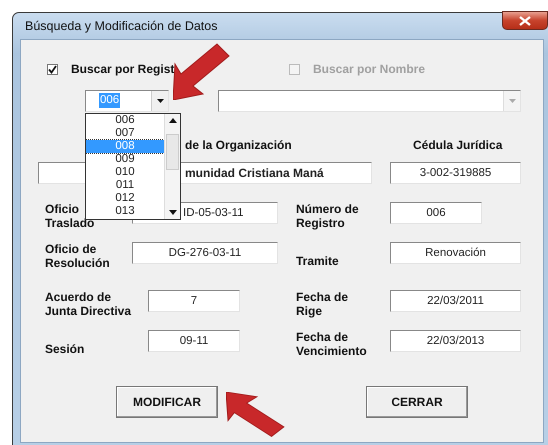 This screenshot has height=445, width=548. I want to click on field-label: Fecha de Vencimiento, so click(332, 344).